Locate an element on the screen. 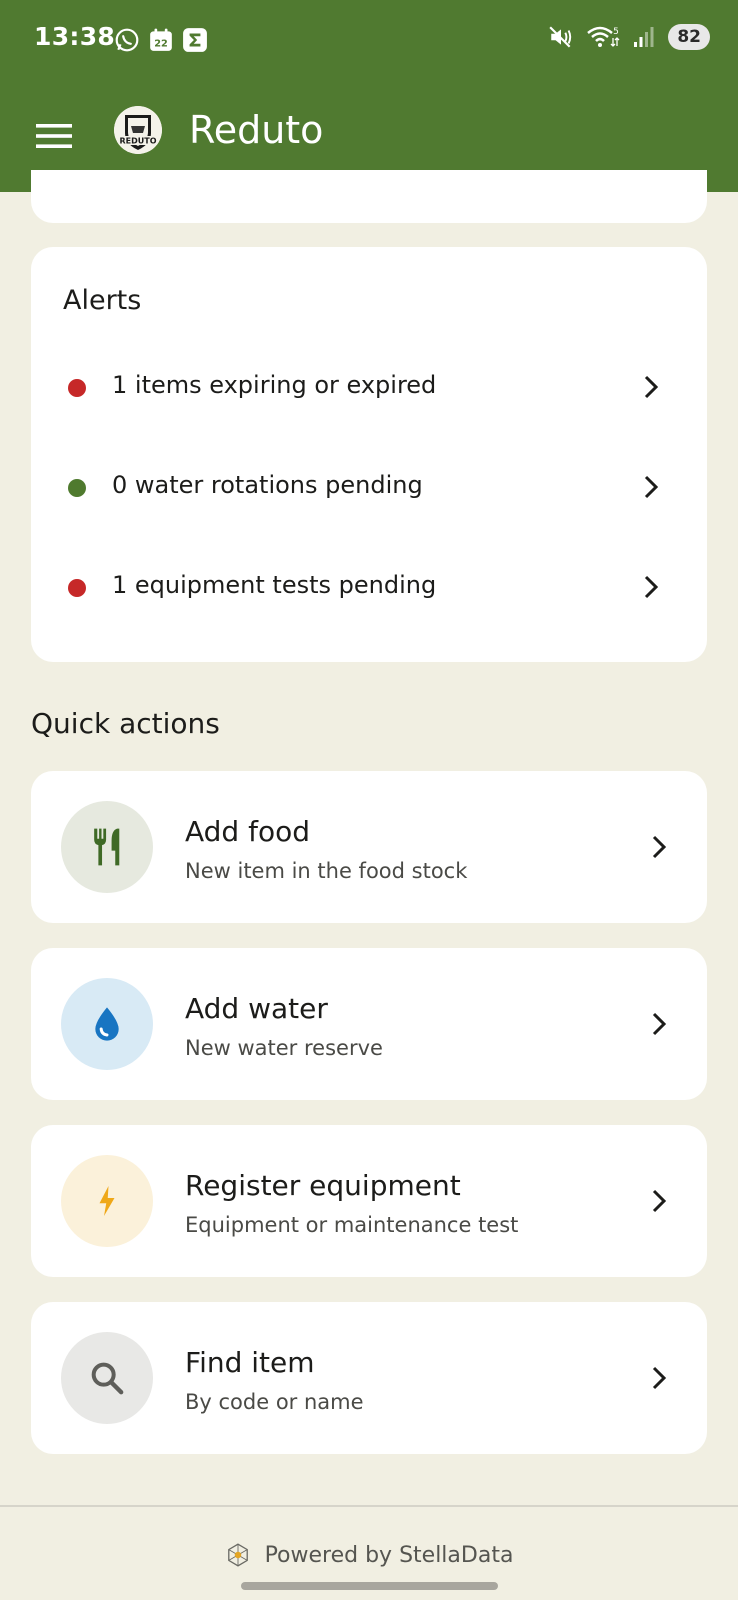 This screenshot has height=1600, width=738. action-title: Register equipment is located at coordinates (323, 1185).